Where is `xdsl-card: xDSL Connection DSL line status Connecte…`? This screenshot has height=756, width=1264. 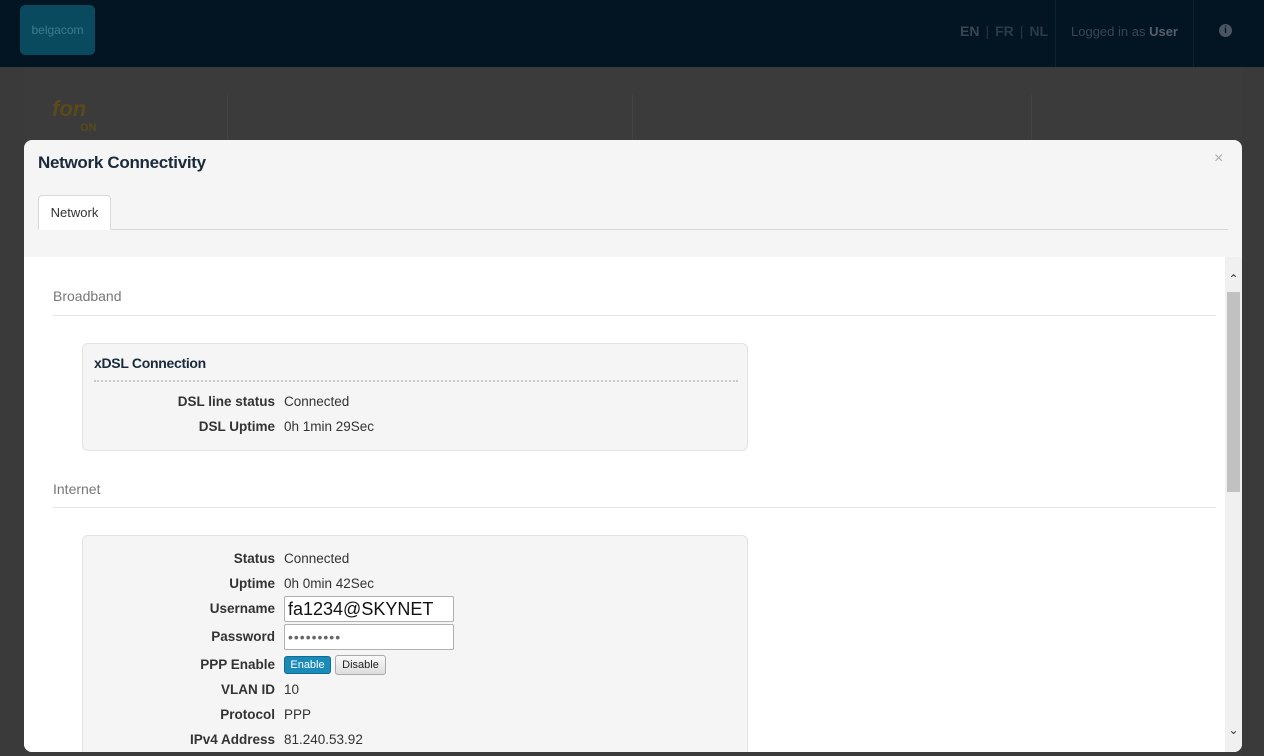
xdsl-card: xDSL Connection DSL line status Connecte… is located at coordinates (415, 397).